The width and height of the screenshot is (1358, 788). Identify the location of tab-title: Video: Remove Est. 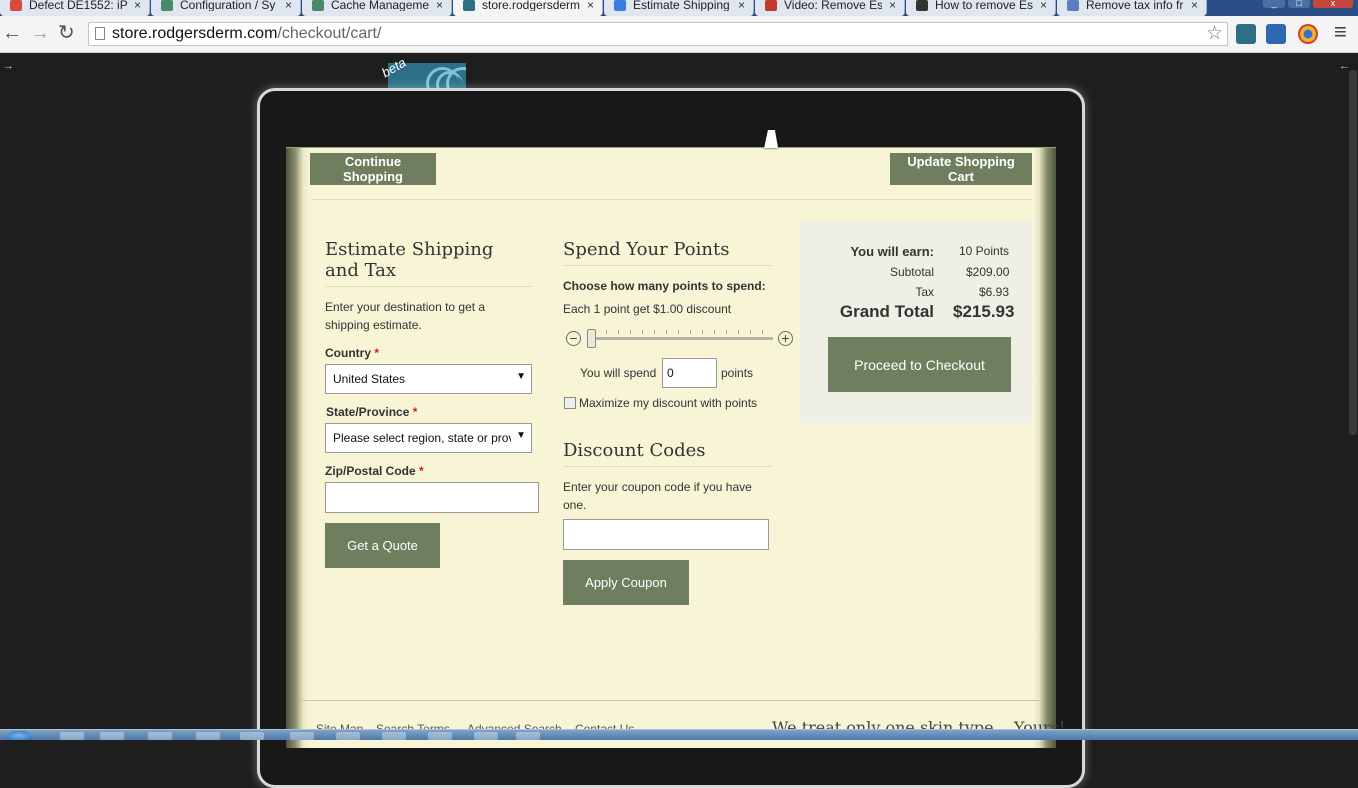
(833, 5).